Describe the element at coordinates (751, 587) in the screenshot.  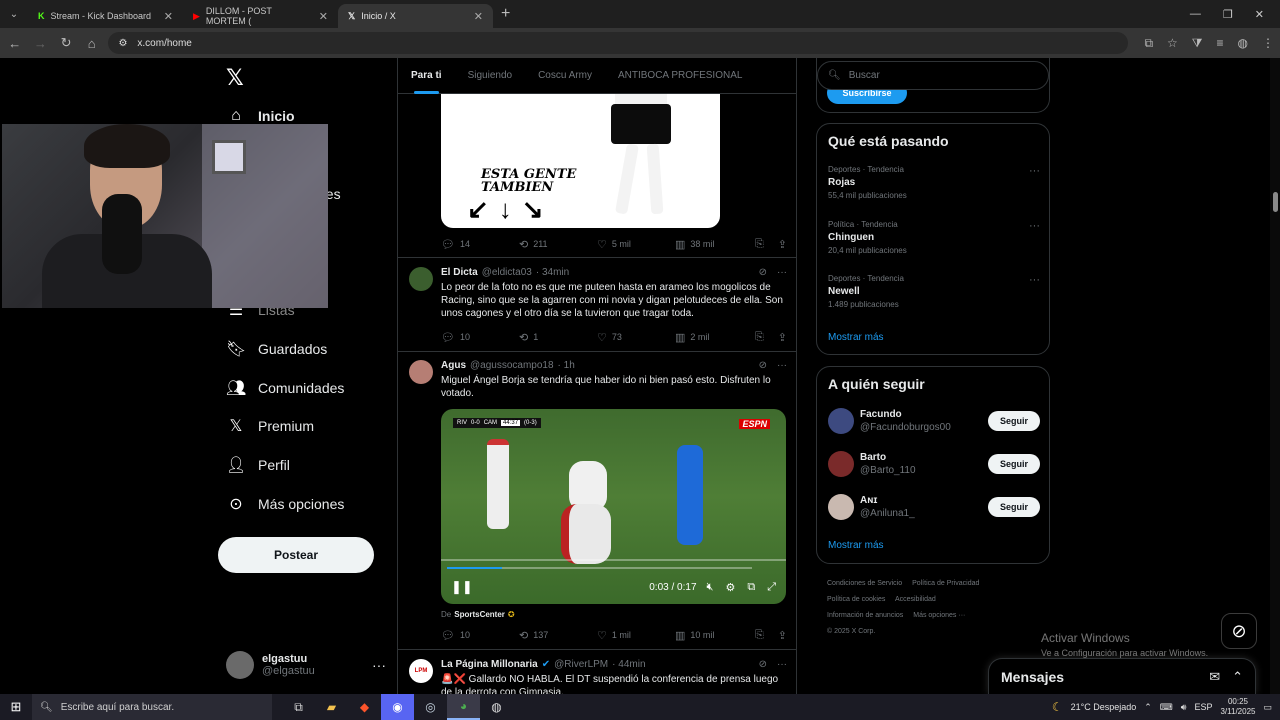
I see `popout-icon: ⧉` at that location.